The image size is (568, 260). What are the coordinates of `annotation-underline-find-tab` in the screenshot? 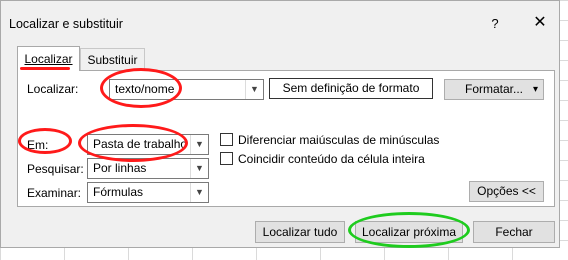 It's located at (45, 68).